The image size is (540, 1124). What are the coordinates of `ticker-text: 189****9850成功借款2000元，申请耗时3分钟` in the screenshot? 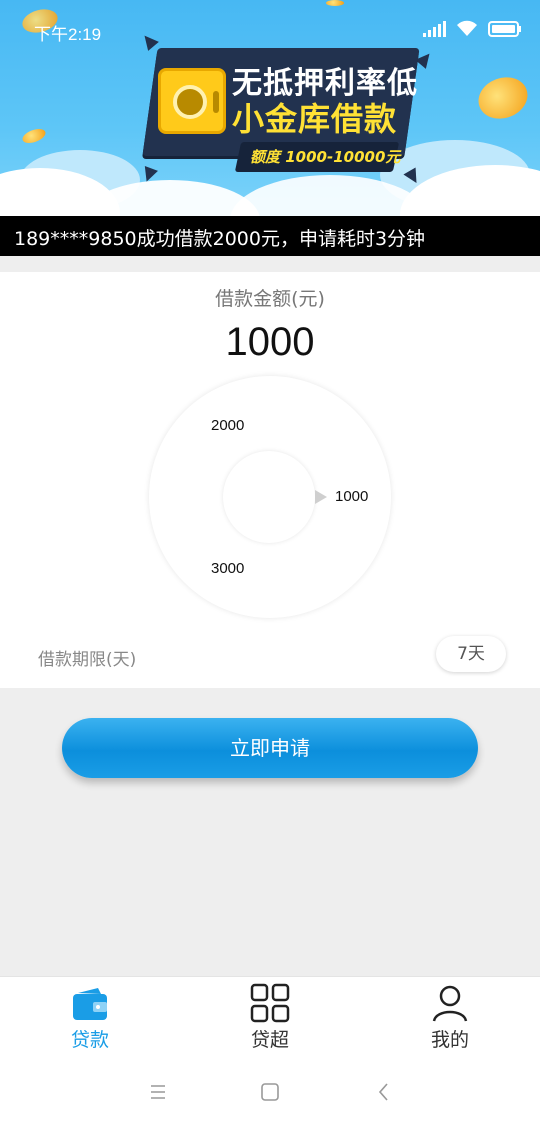 It's located at (220, 239).